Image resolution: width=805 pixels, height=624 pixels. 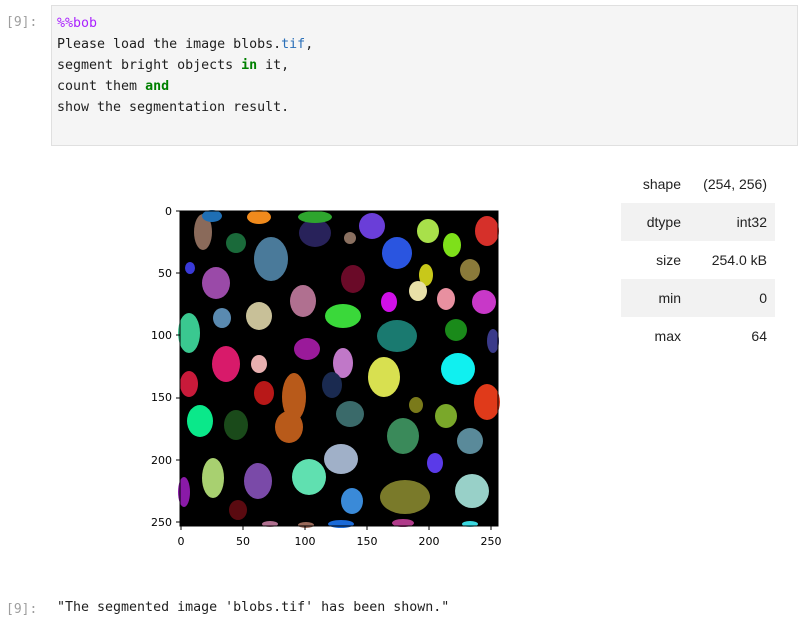 What do you see at coordinates (668, 260) in the screenshot?
I see `stats-key: size` at bounding box center [668, 260].